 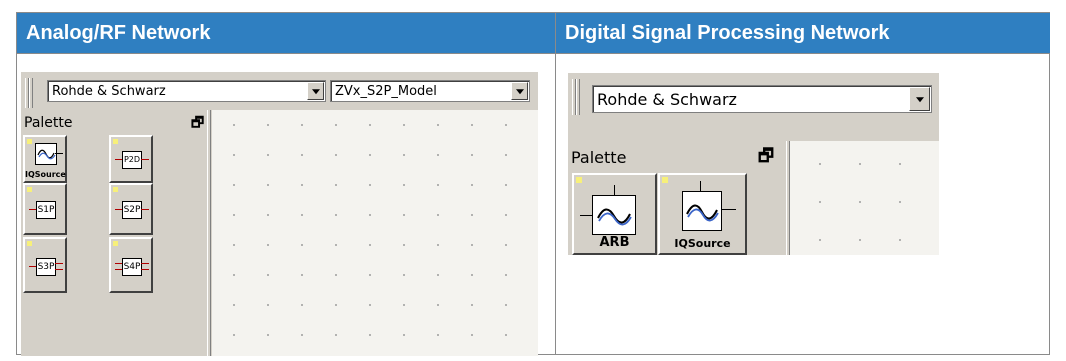 I want to click on palette-tile-s4p: S4P, so click(x=131, y=265).